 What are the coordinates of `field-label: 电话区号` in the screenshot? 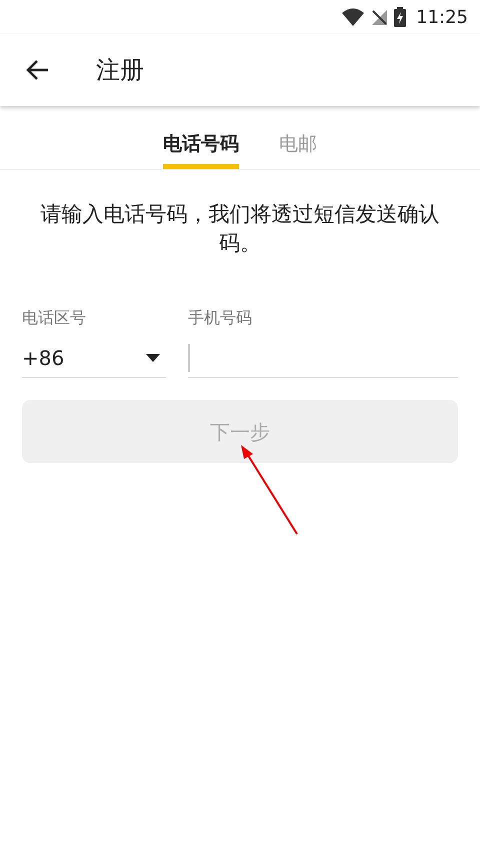 It's located at (54, 318).